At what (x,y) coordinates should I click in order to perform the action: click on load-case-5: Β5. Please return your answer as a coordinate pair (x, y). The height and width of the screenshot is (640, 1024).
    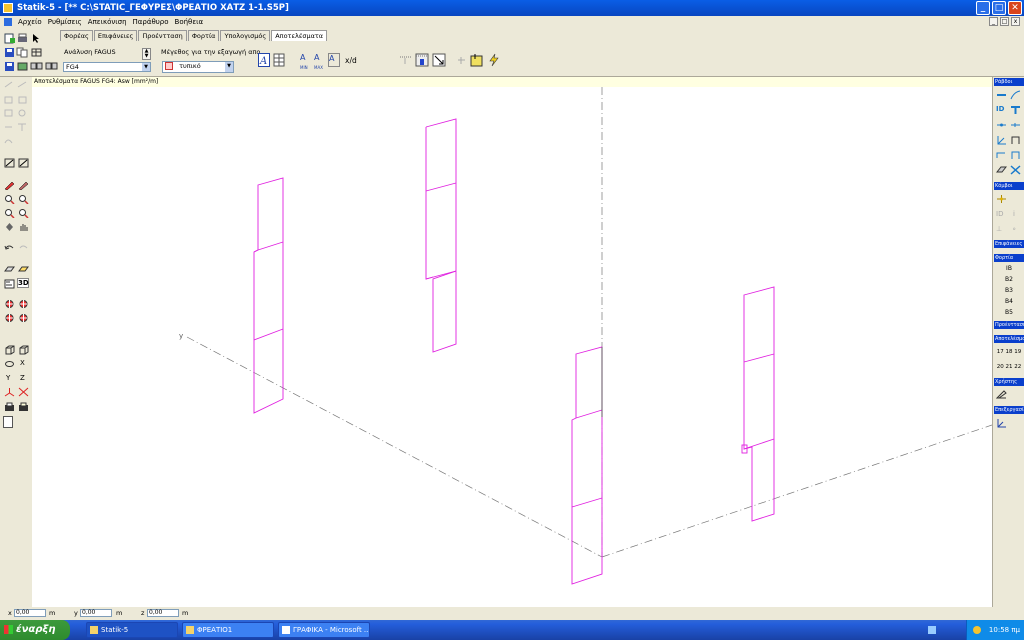
    Looking at the image, I should click on (1008, 313).